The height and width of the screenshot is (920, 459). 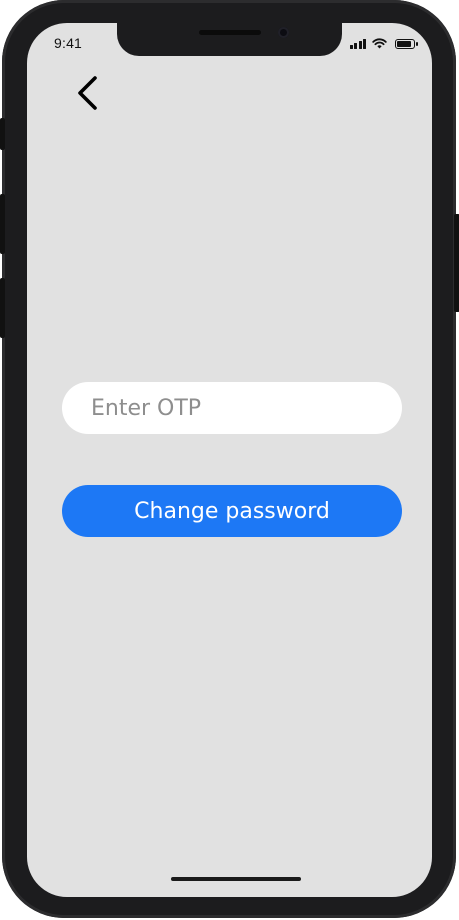 I want to click on cellular-signal-icon, so click(x=357, y=44).